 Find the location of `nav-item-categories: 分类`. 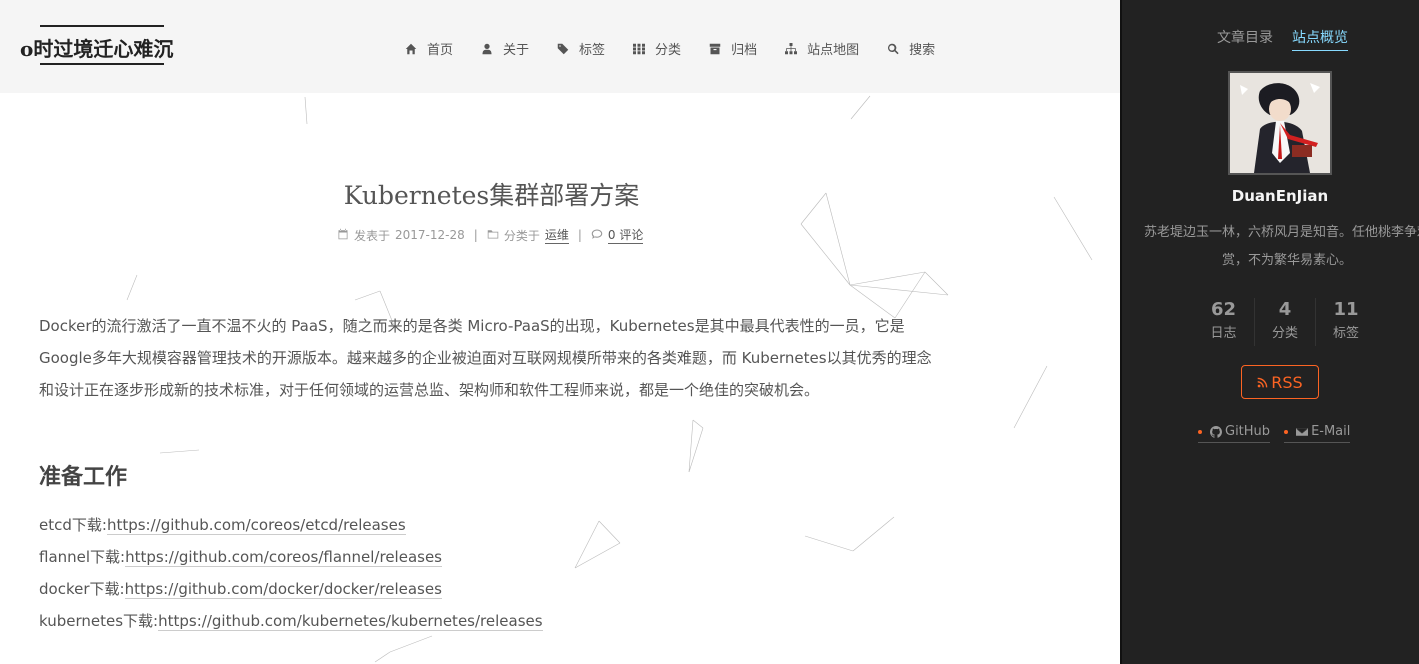

nav-item-categories: 分类 is located at coordinates (656, 48).